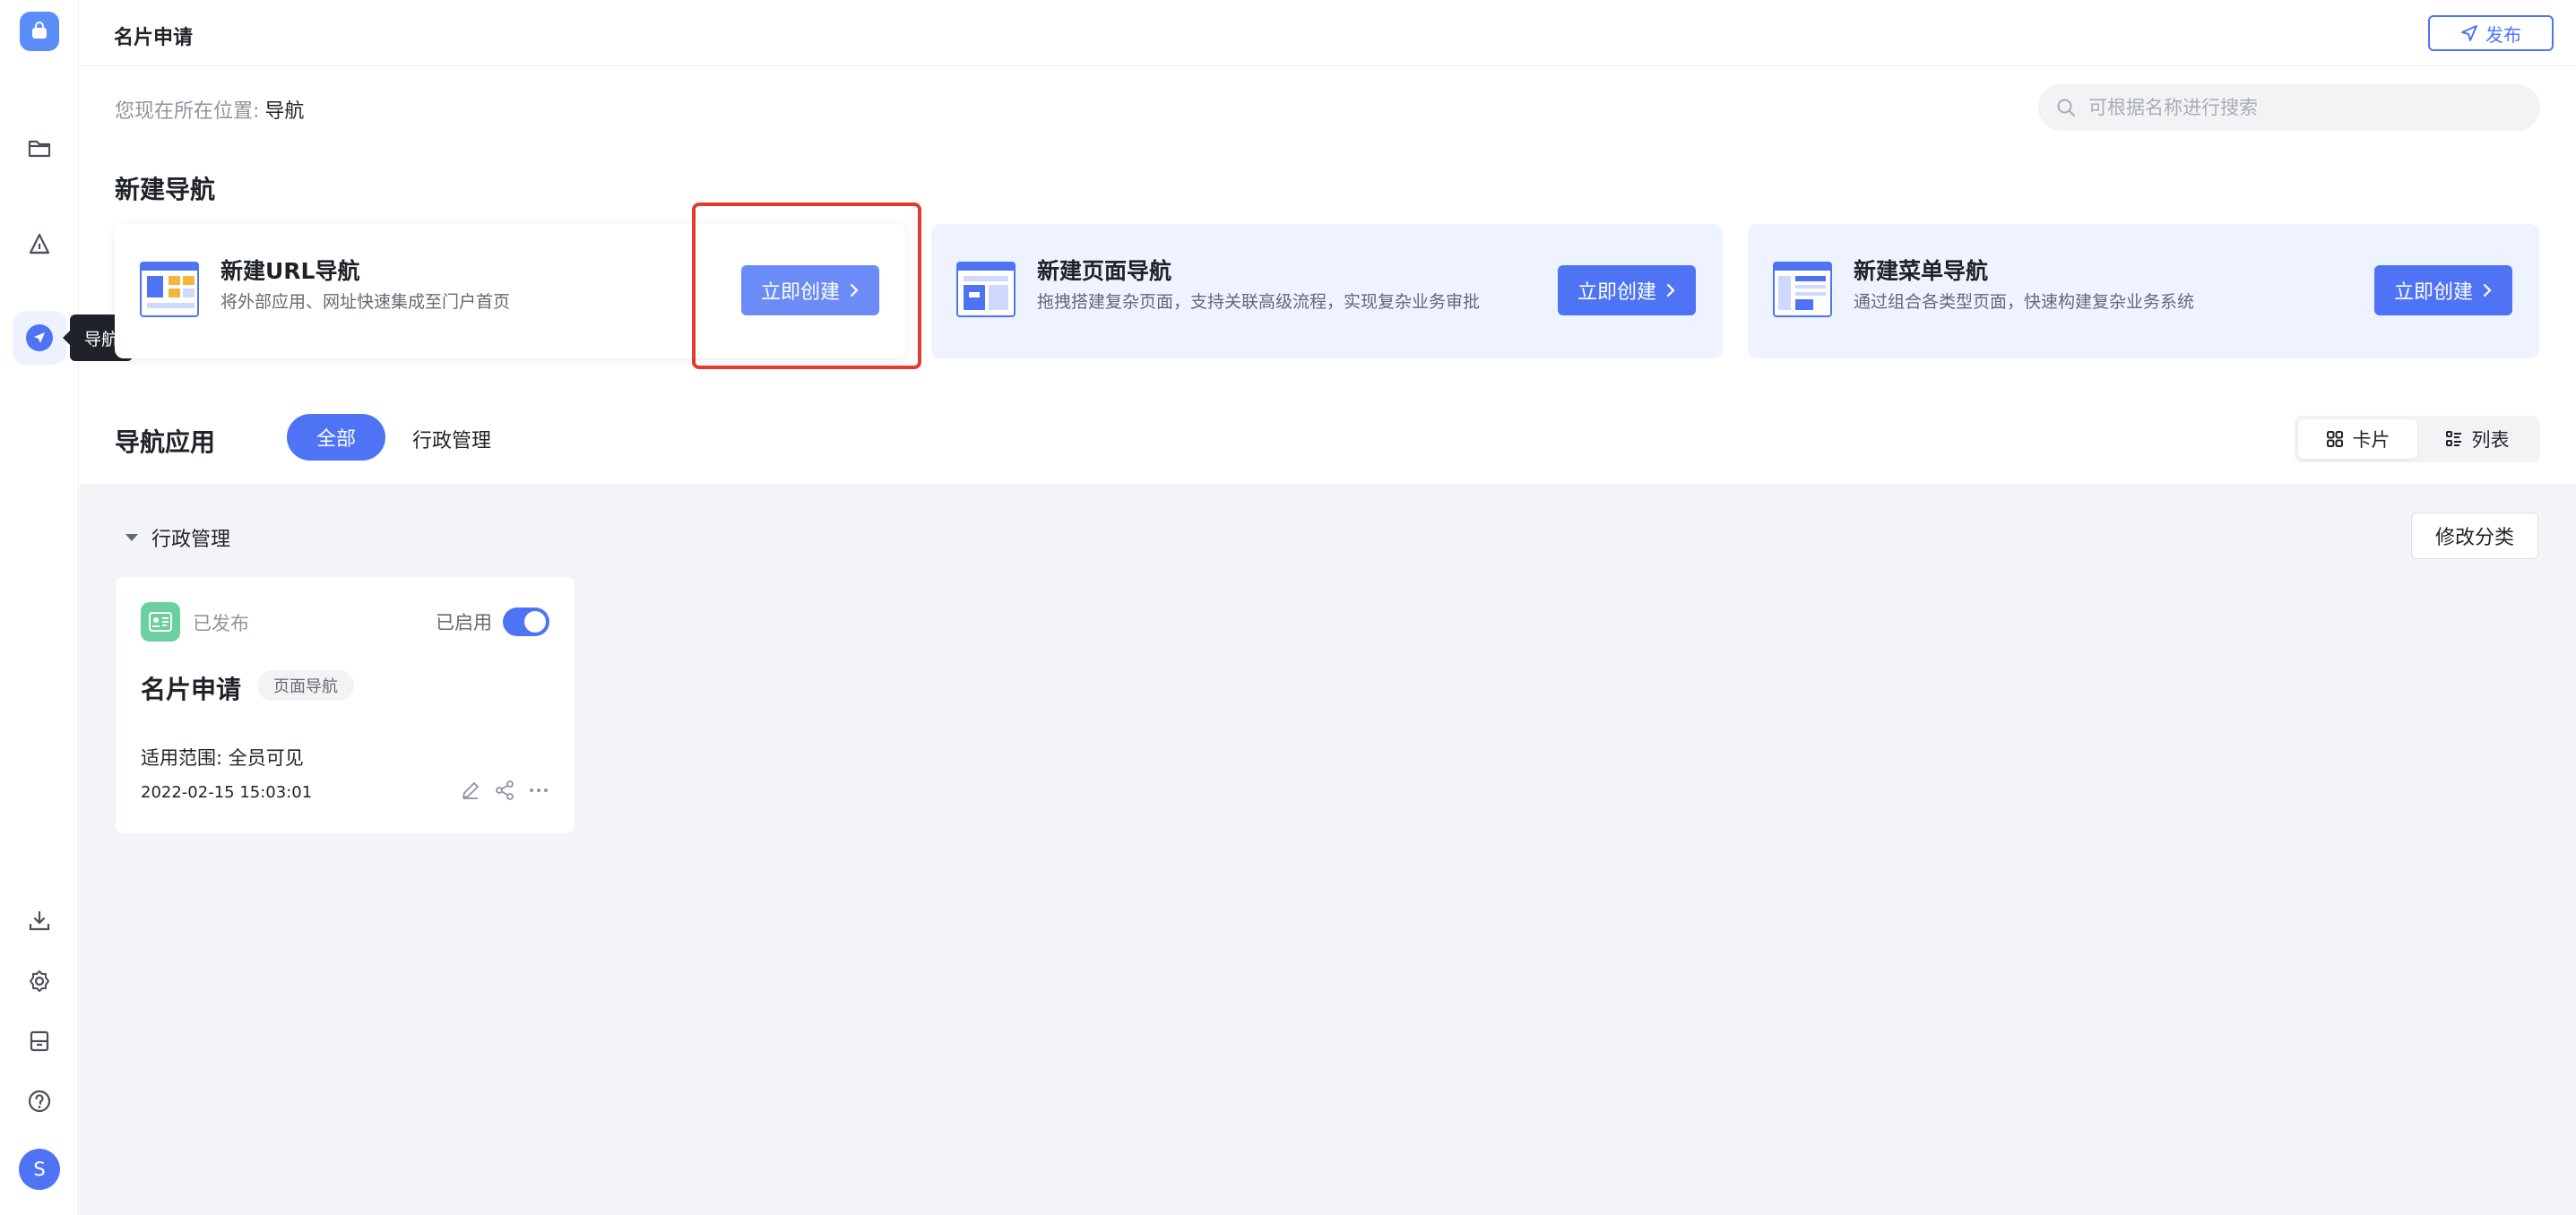 The image size is (2576, 1215). Describe the element at coordinates (365, 302) in the screenshot. I see `create-card-desc: 将外部应用、网址快速集成至门户首页` at that location.